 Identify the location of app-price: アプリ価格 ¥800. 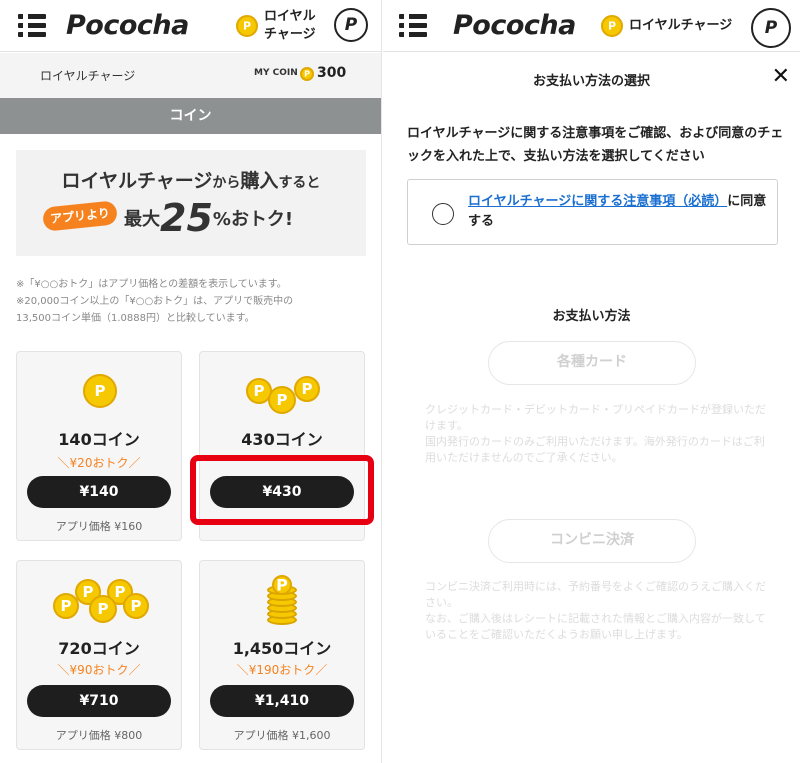
(99, 735).